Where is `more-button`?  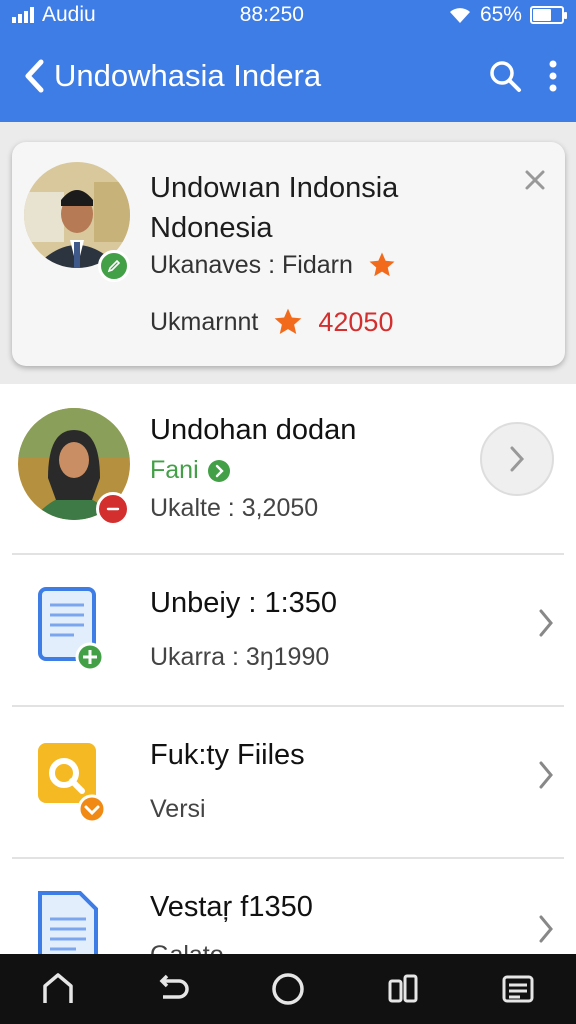
more-button is located at coordinates (553, 76).